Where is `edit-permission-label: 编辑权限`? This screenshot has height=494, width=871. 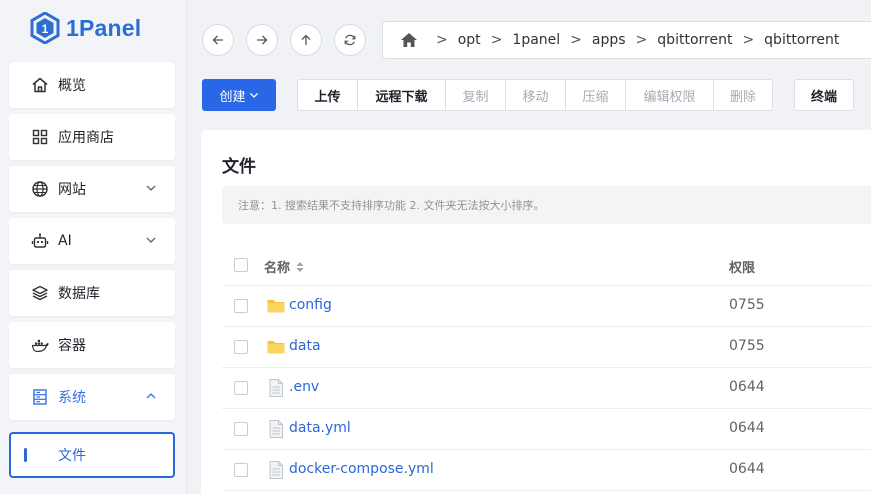
edit-permission-label: 编辑权限 is located at coordinates (669, 97).